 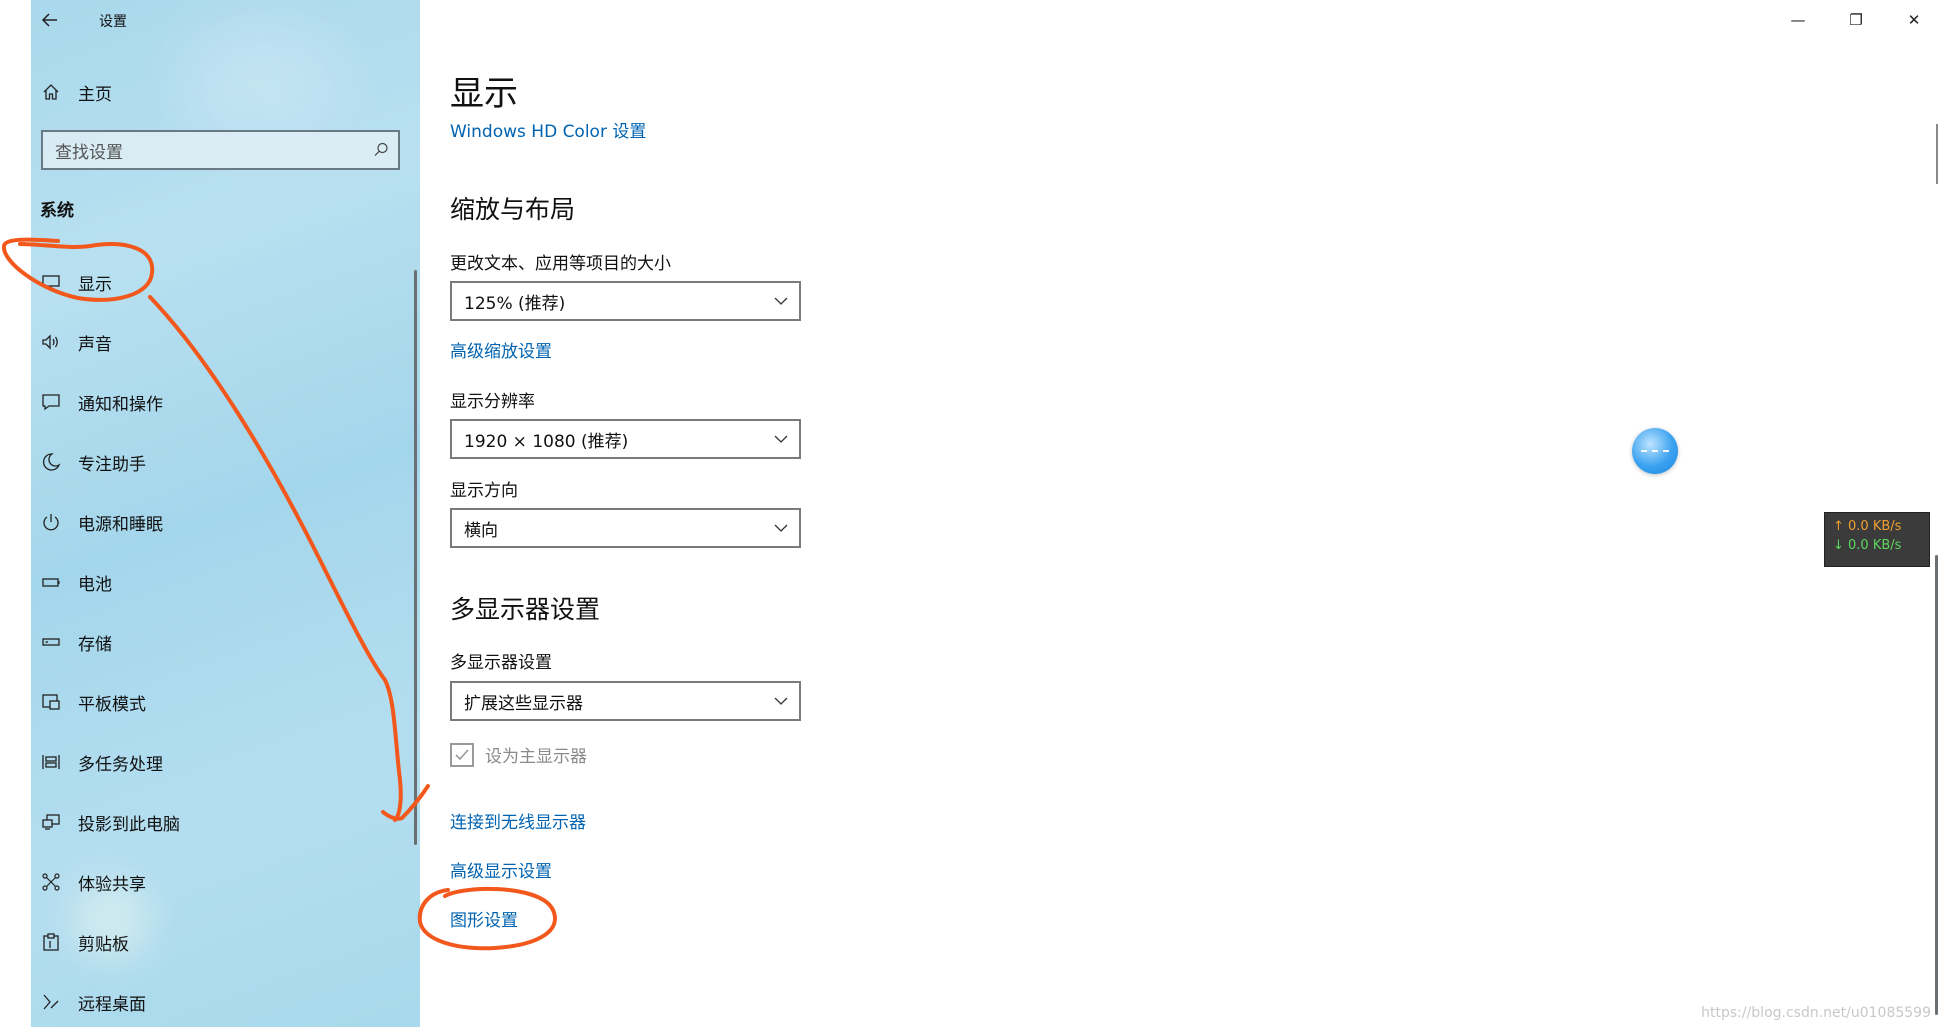 What do you see at coordinates (515, 303) in the screenshot?
I see `scale-dropdown-value: 125% (推荐)` at bounding box center [515, 303].